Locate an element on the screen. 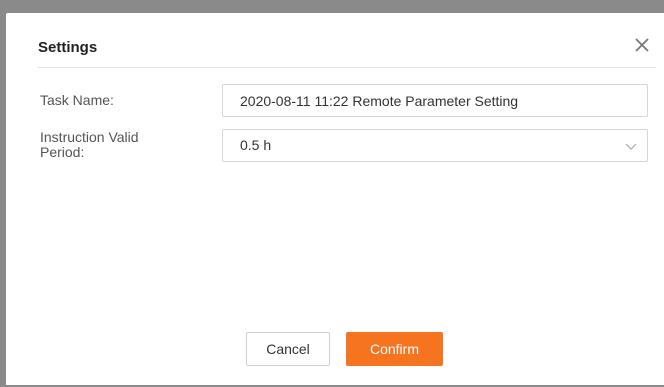 The image size is (664, 387). task-name-input is located at coordinates (435, 100).